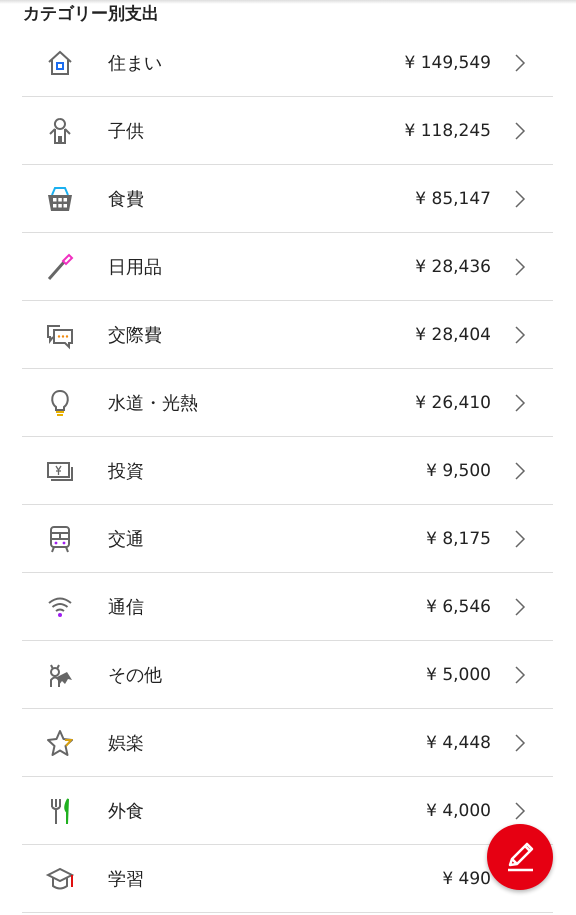 This screenshot has height=915, width=576. What do you see at coordinates (126, 131) in the screenshot?
I see `category-name: 子供` at bounding box center [126, 131].